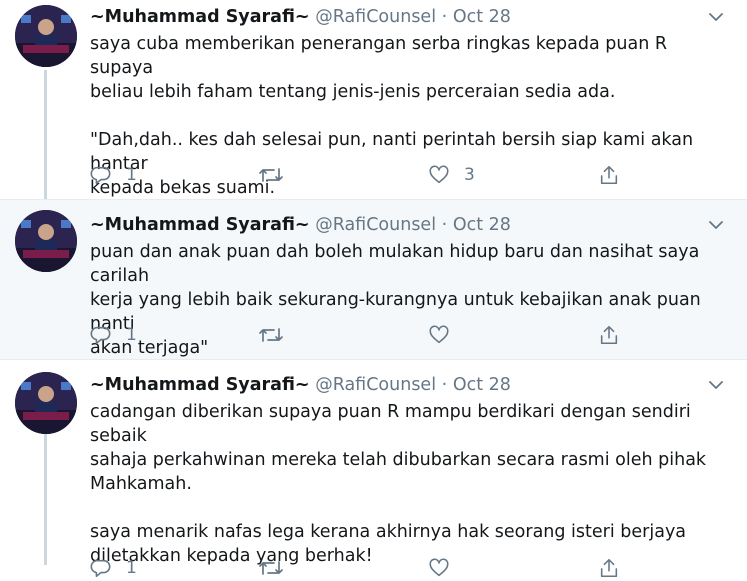 The width and height of the screenshot is (747, 581). Describe the element at coordinates (469, 175) in the screenshot. I see `like-count: 3` at that location.